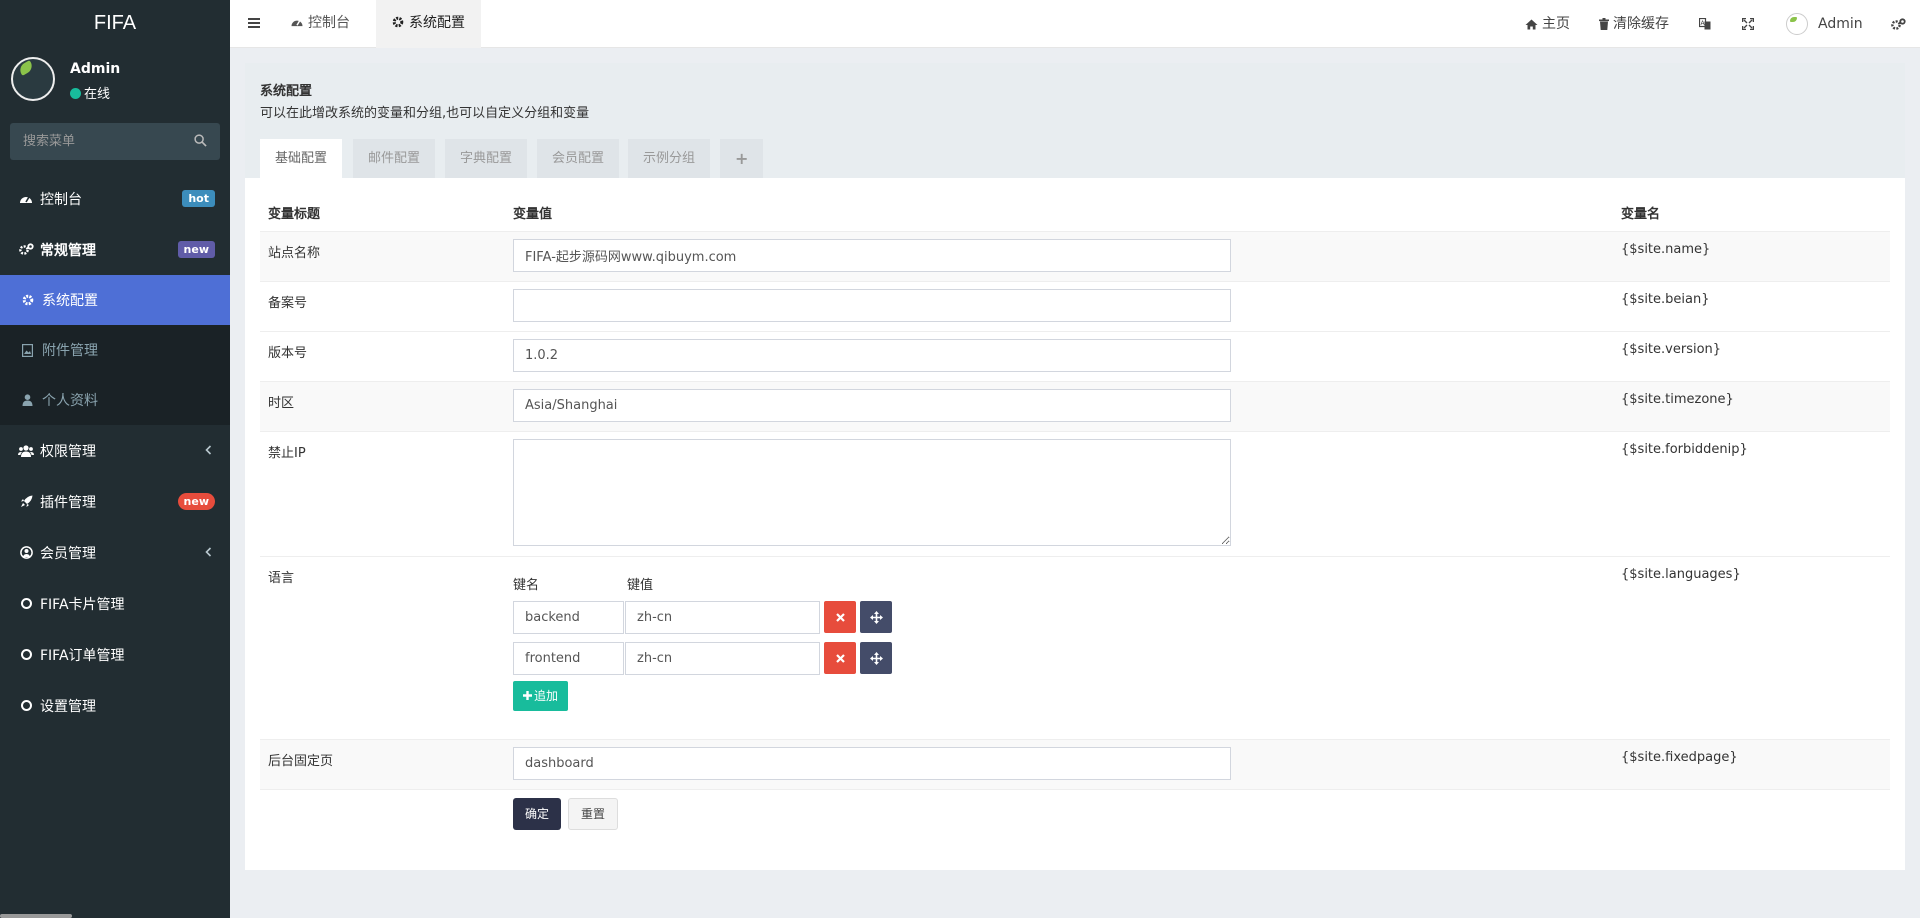 The height and width of the screenshot is (918, 1920). I want to click on timezone-input, so click(872, 405).